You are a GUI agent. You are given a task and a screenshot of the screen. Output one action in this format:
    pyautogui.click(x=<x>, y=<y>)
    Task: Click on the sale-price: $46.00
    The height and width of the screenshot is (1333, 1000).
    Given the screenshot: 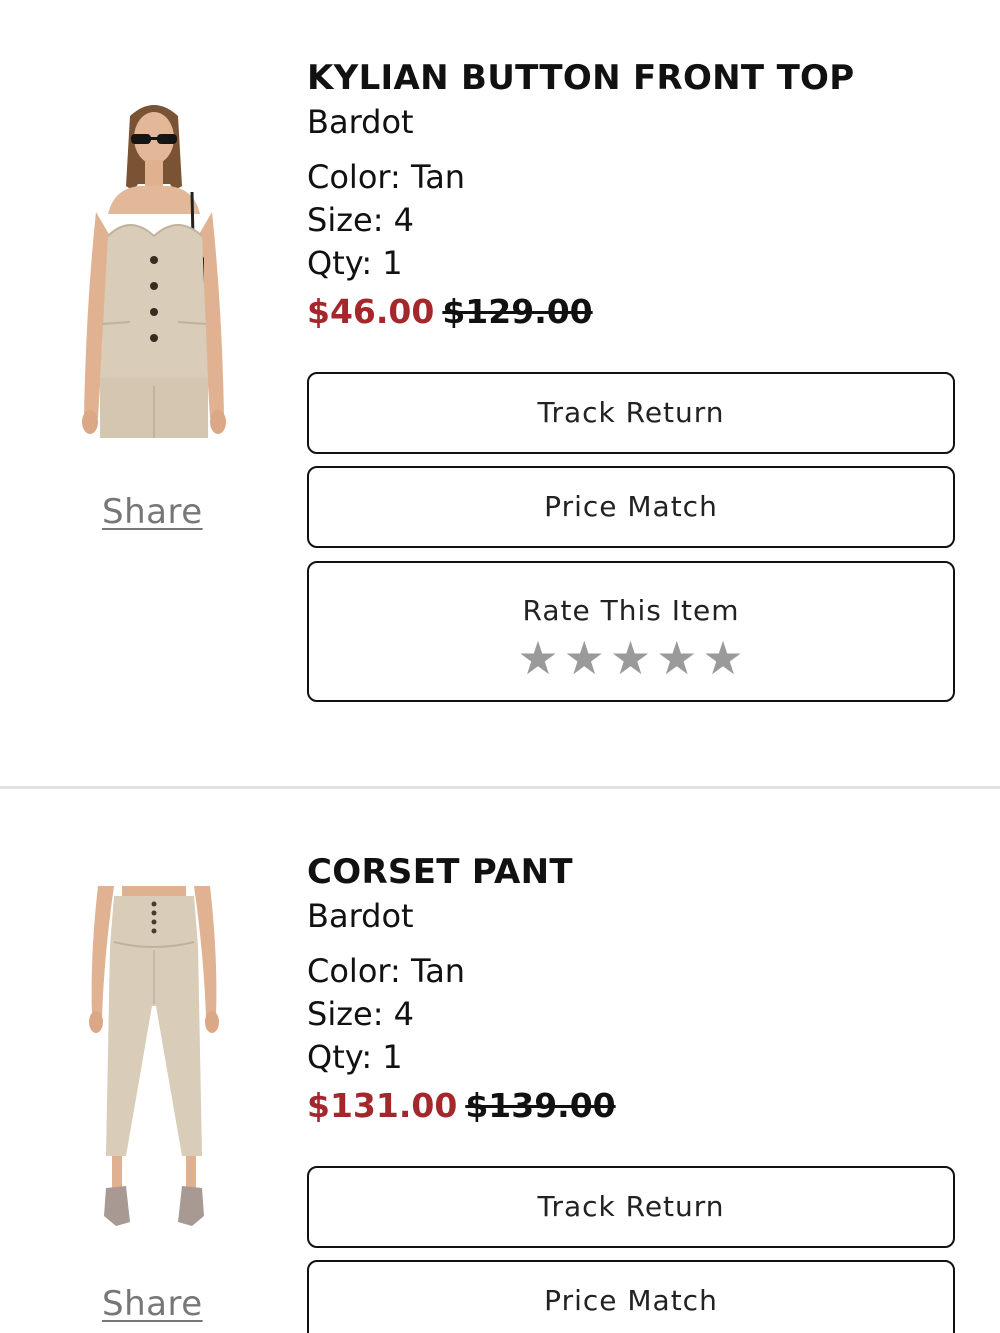 What is the action you would take?
    pyautogui.click(x=371, y=311)
    